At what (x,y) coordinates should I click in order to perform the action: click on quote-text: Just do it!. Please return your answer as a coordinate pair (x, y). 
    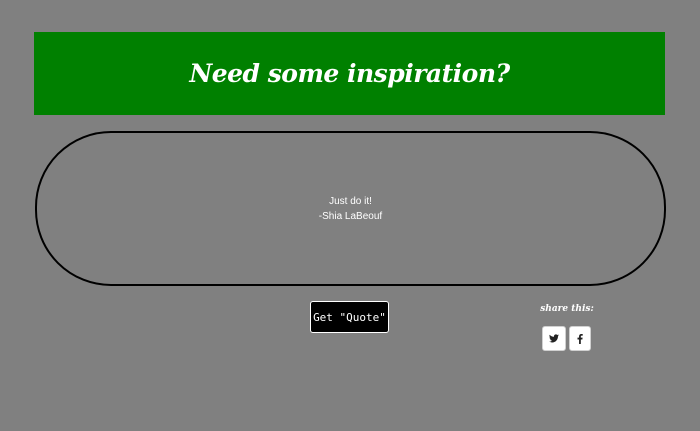
    Looking at the image, I should click on (350, 201).